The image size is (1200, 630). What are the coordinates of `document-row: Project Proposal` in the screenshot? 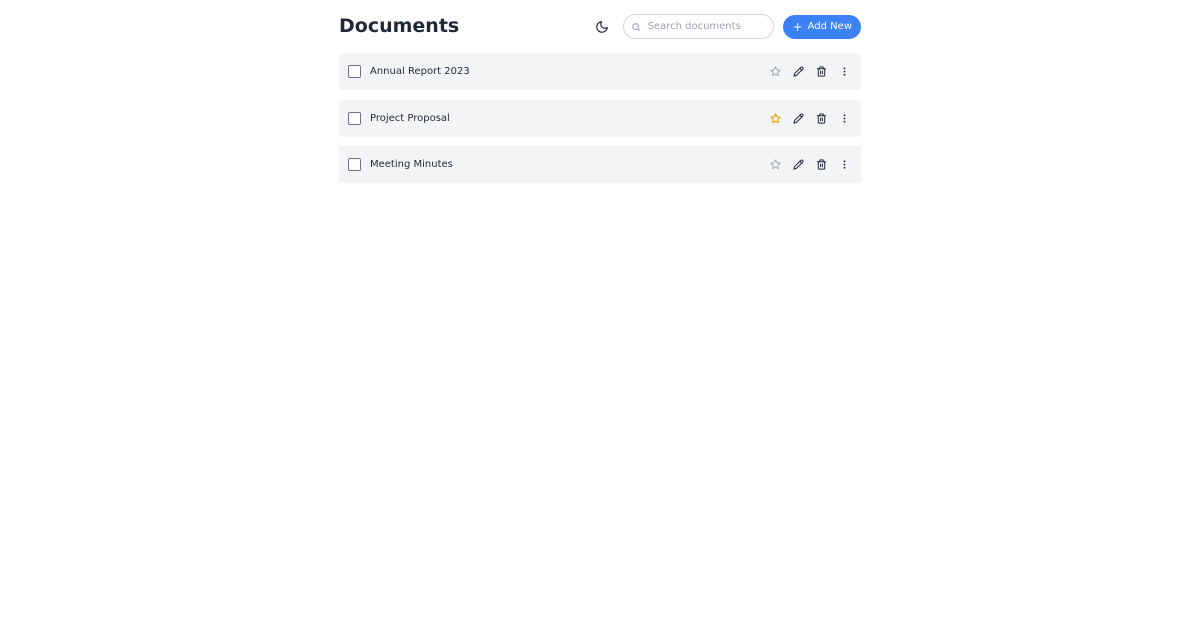 It's located at (600, 118).